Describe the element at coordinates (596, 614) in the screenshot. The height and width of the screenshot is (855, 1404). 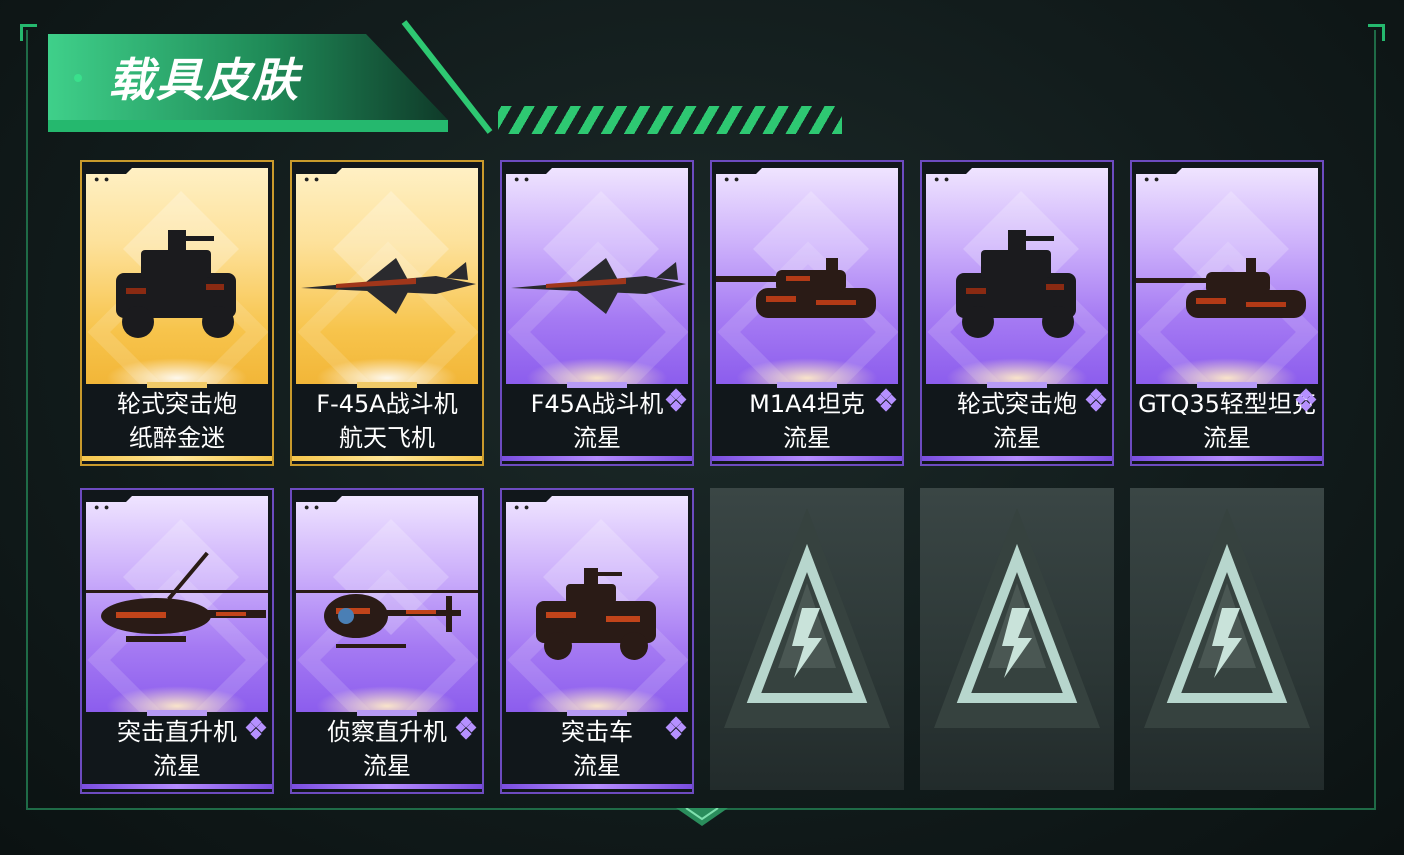
I see `assault-vehicle-icon` at that location.